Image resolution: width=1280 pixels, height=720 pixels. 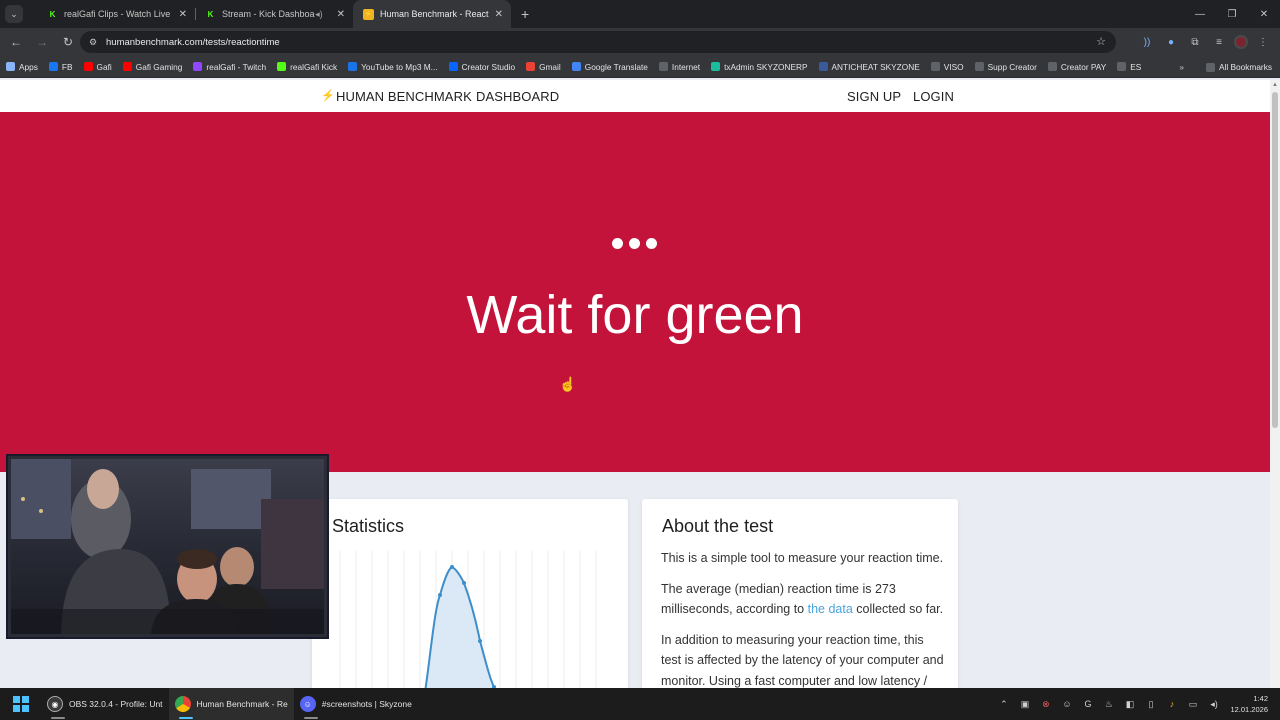 What do you see at coordinates (314, 66) in the screenshot?
I see `bookmark-label: realGafi Kick` at bounding box center [314, 66].